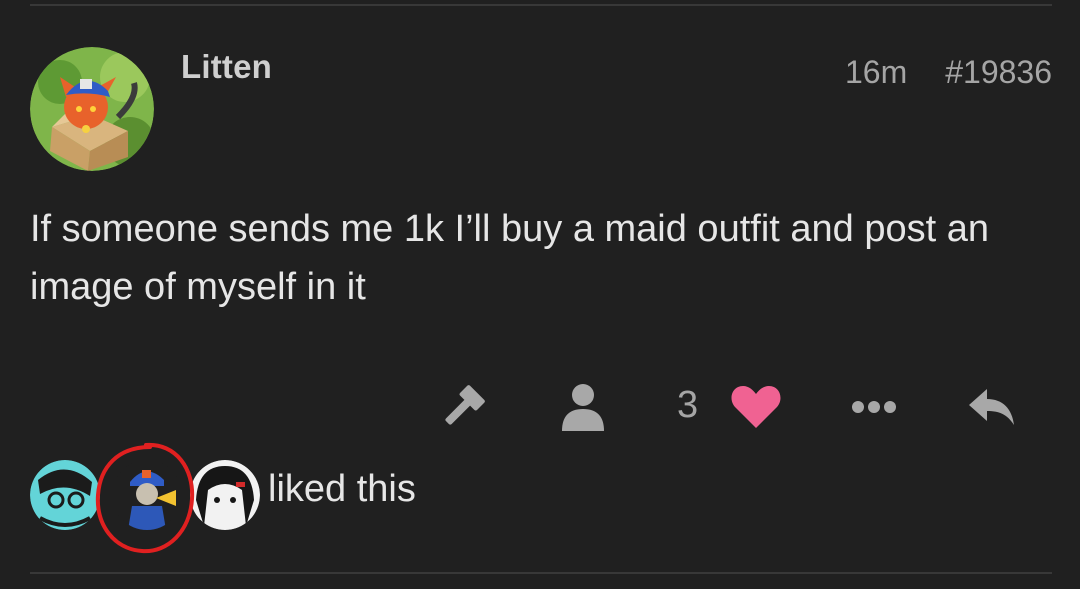  Describe the element at coordinates (342, 489) in the screenshot. I see `liked-this-text: liked this` at that location.